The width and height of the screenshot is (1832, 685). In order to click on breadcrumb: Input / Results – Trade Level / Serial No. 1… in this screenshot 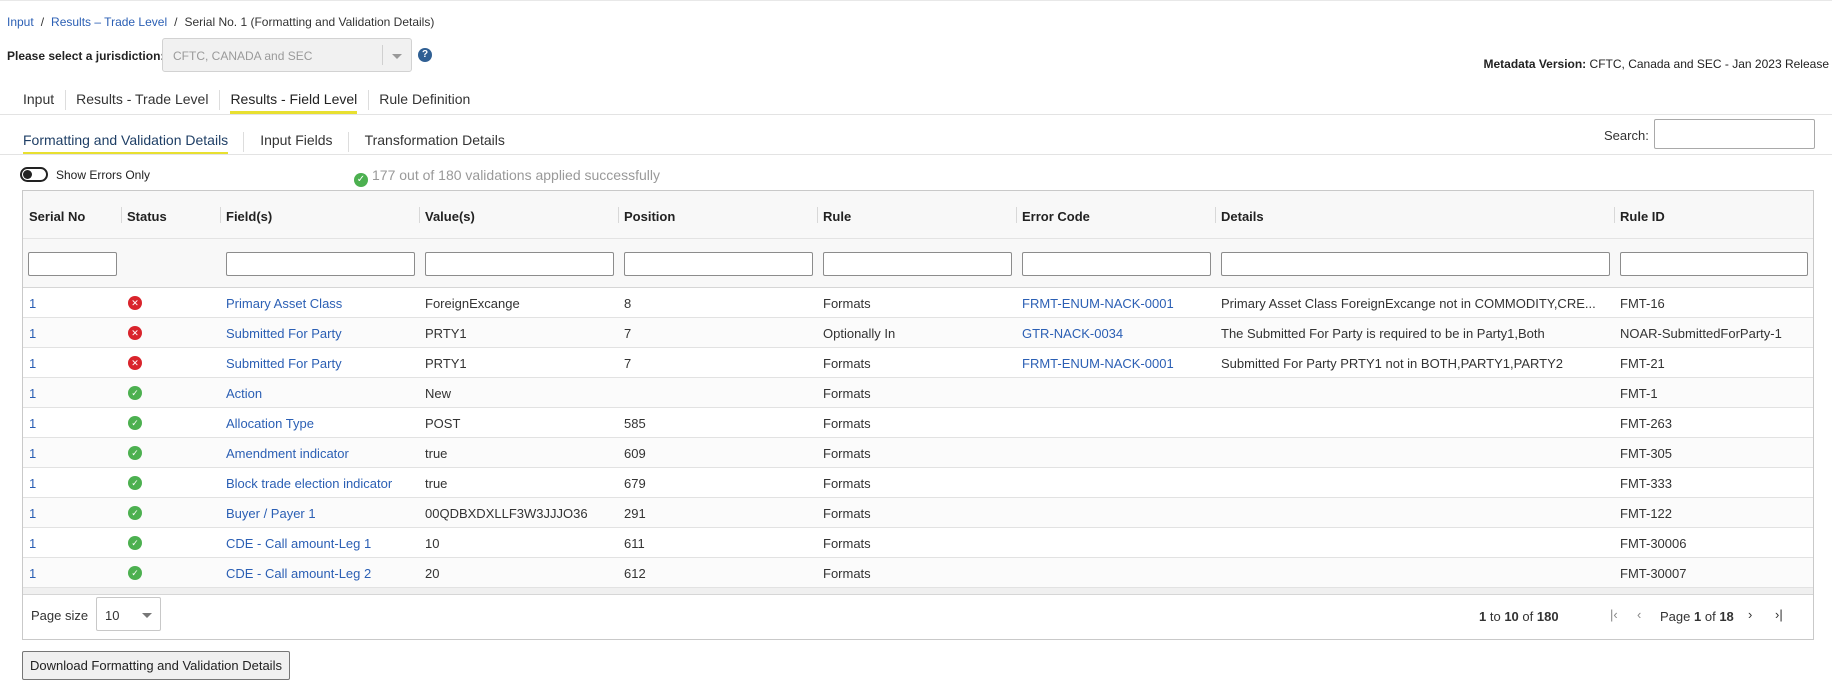, I will do `click(220, 22)`.